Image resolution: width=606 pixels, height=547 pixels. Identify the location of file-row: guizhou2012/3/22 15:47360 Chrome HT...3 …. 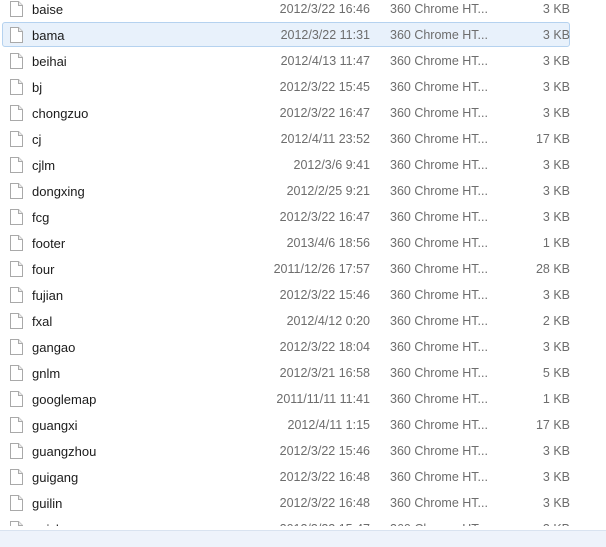
(303, 521).